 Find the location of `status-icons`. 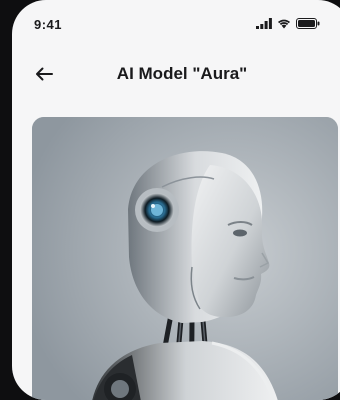

status-icons is located at coordinates (288, 25).